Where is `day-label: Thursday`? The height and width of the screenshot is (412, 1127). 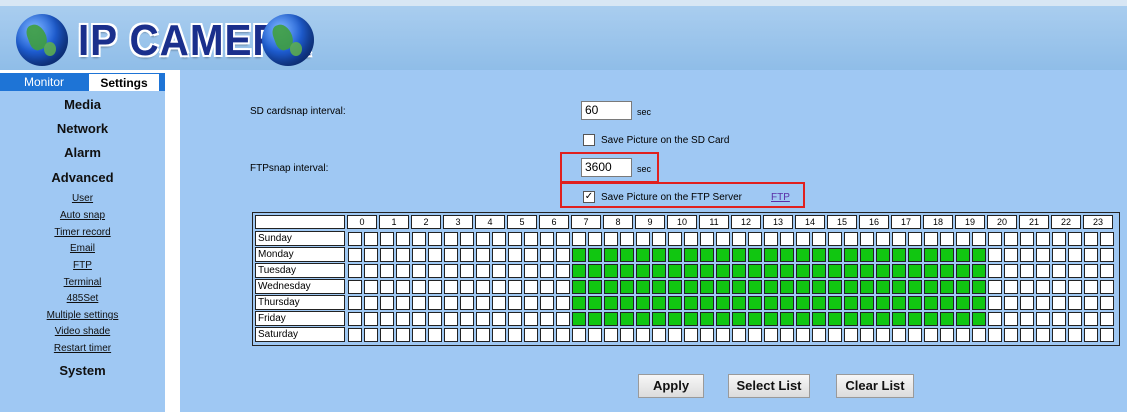 day-label: Thursday is located at coordinates (300, 302).